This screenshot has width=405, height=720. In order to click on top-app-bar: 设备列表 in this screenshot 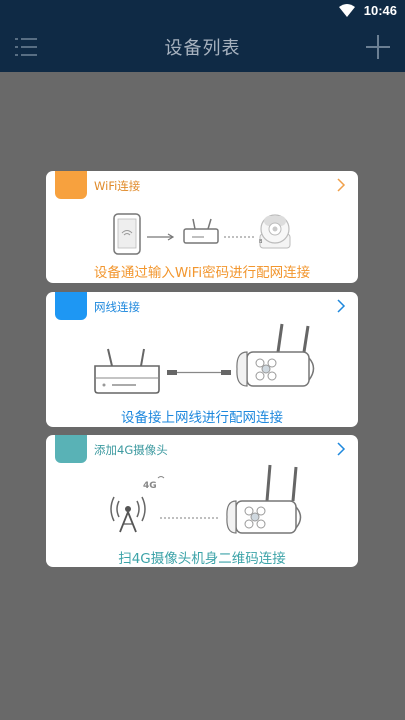, I will do `click(202, 47)`.